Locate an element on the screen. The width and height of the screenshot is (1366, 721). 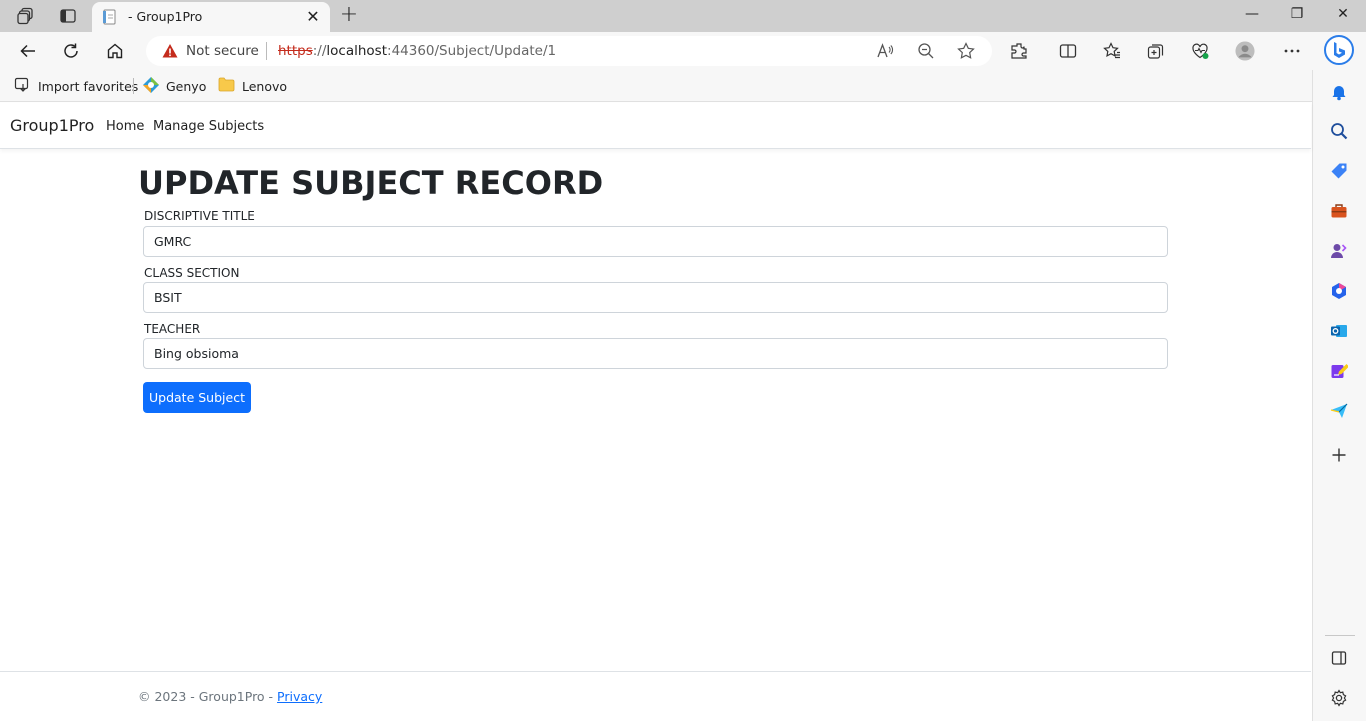
read-aloud-icon is located at coordinates (885, 51).